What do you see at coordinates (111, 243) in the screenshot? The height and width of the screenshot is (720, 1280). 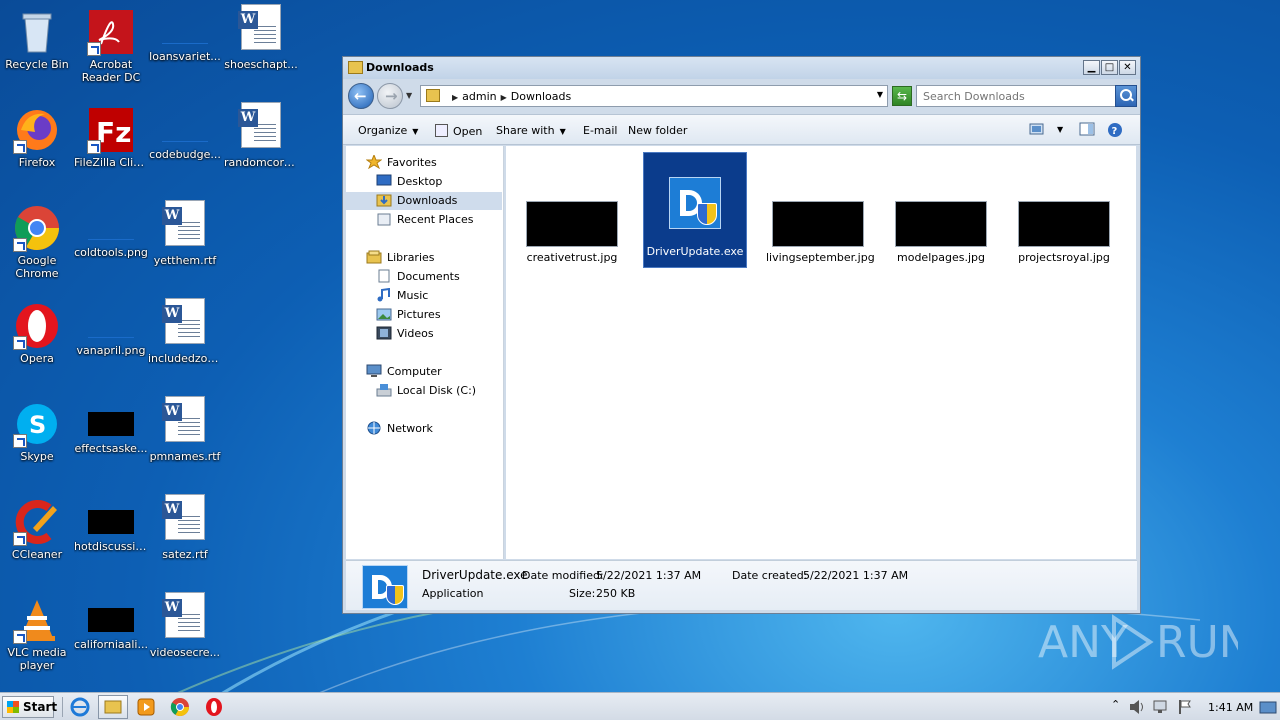 I see `desktop-icon-coldtools: coldtools.png` at bounding box center [111, 243].